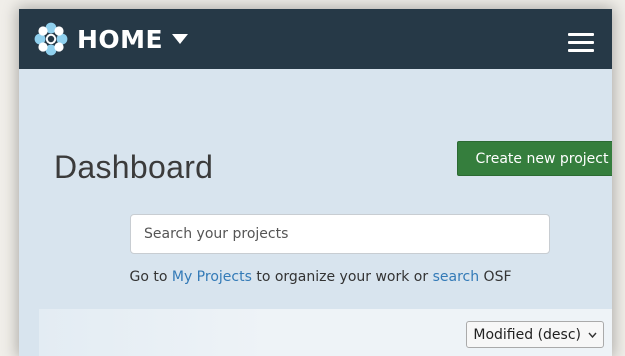  I want to click on my-projects-link: My Projects, so click(212, 277).